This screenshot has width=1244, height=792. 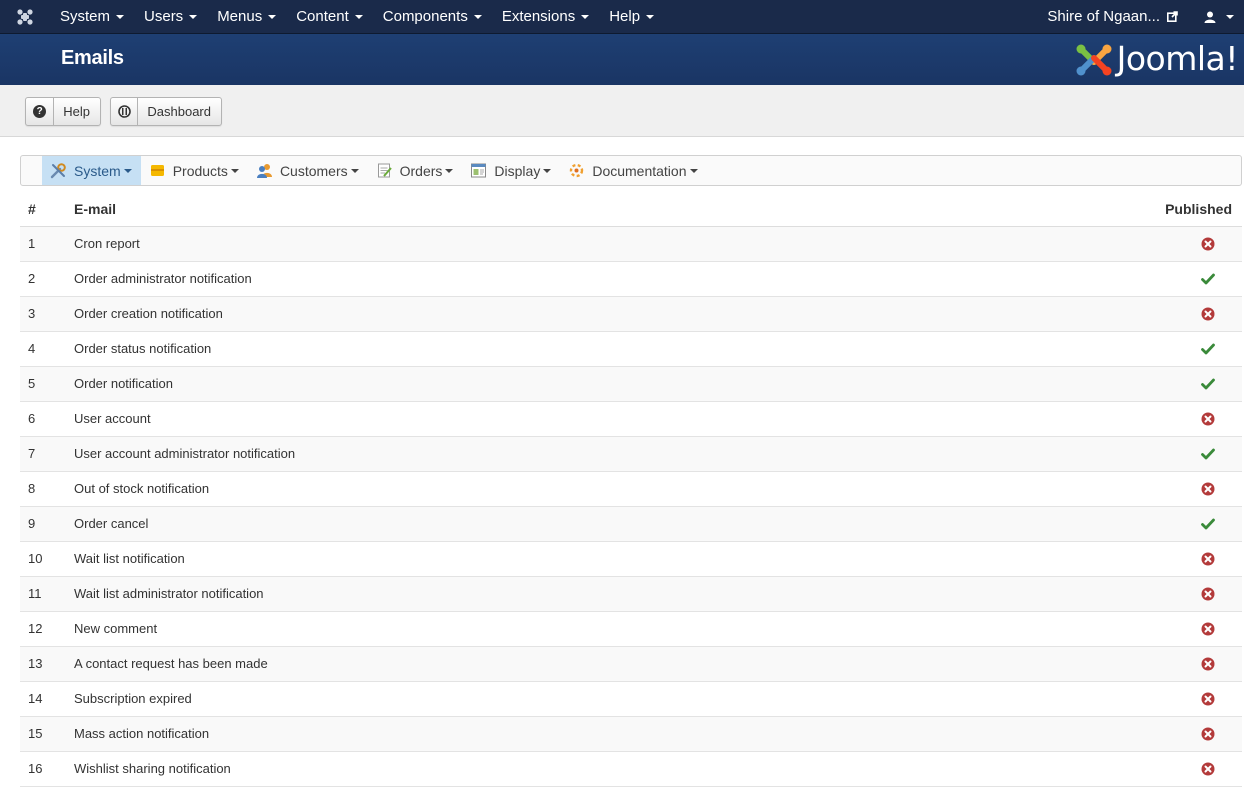 I want to click on toolbar: ? Help Dashboard, so click(x=622, y=111).